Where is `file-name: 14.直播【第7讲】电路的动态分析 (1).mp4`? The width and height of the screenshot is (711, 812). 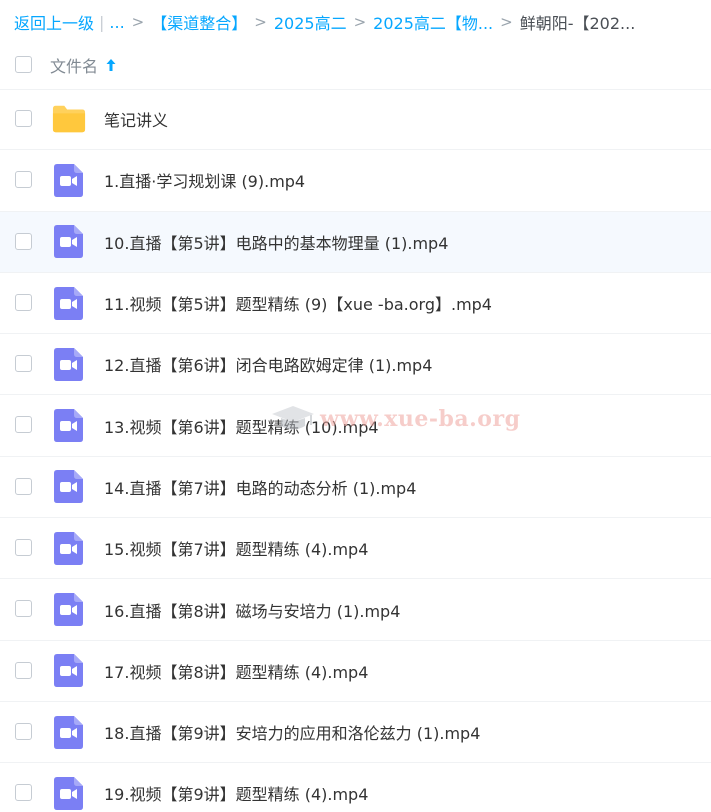
file-name: 14.直播【第7讲】电路的动态分析 (1).mp4 is located at coordinates (260, 487).